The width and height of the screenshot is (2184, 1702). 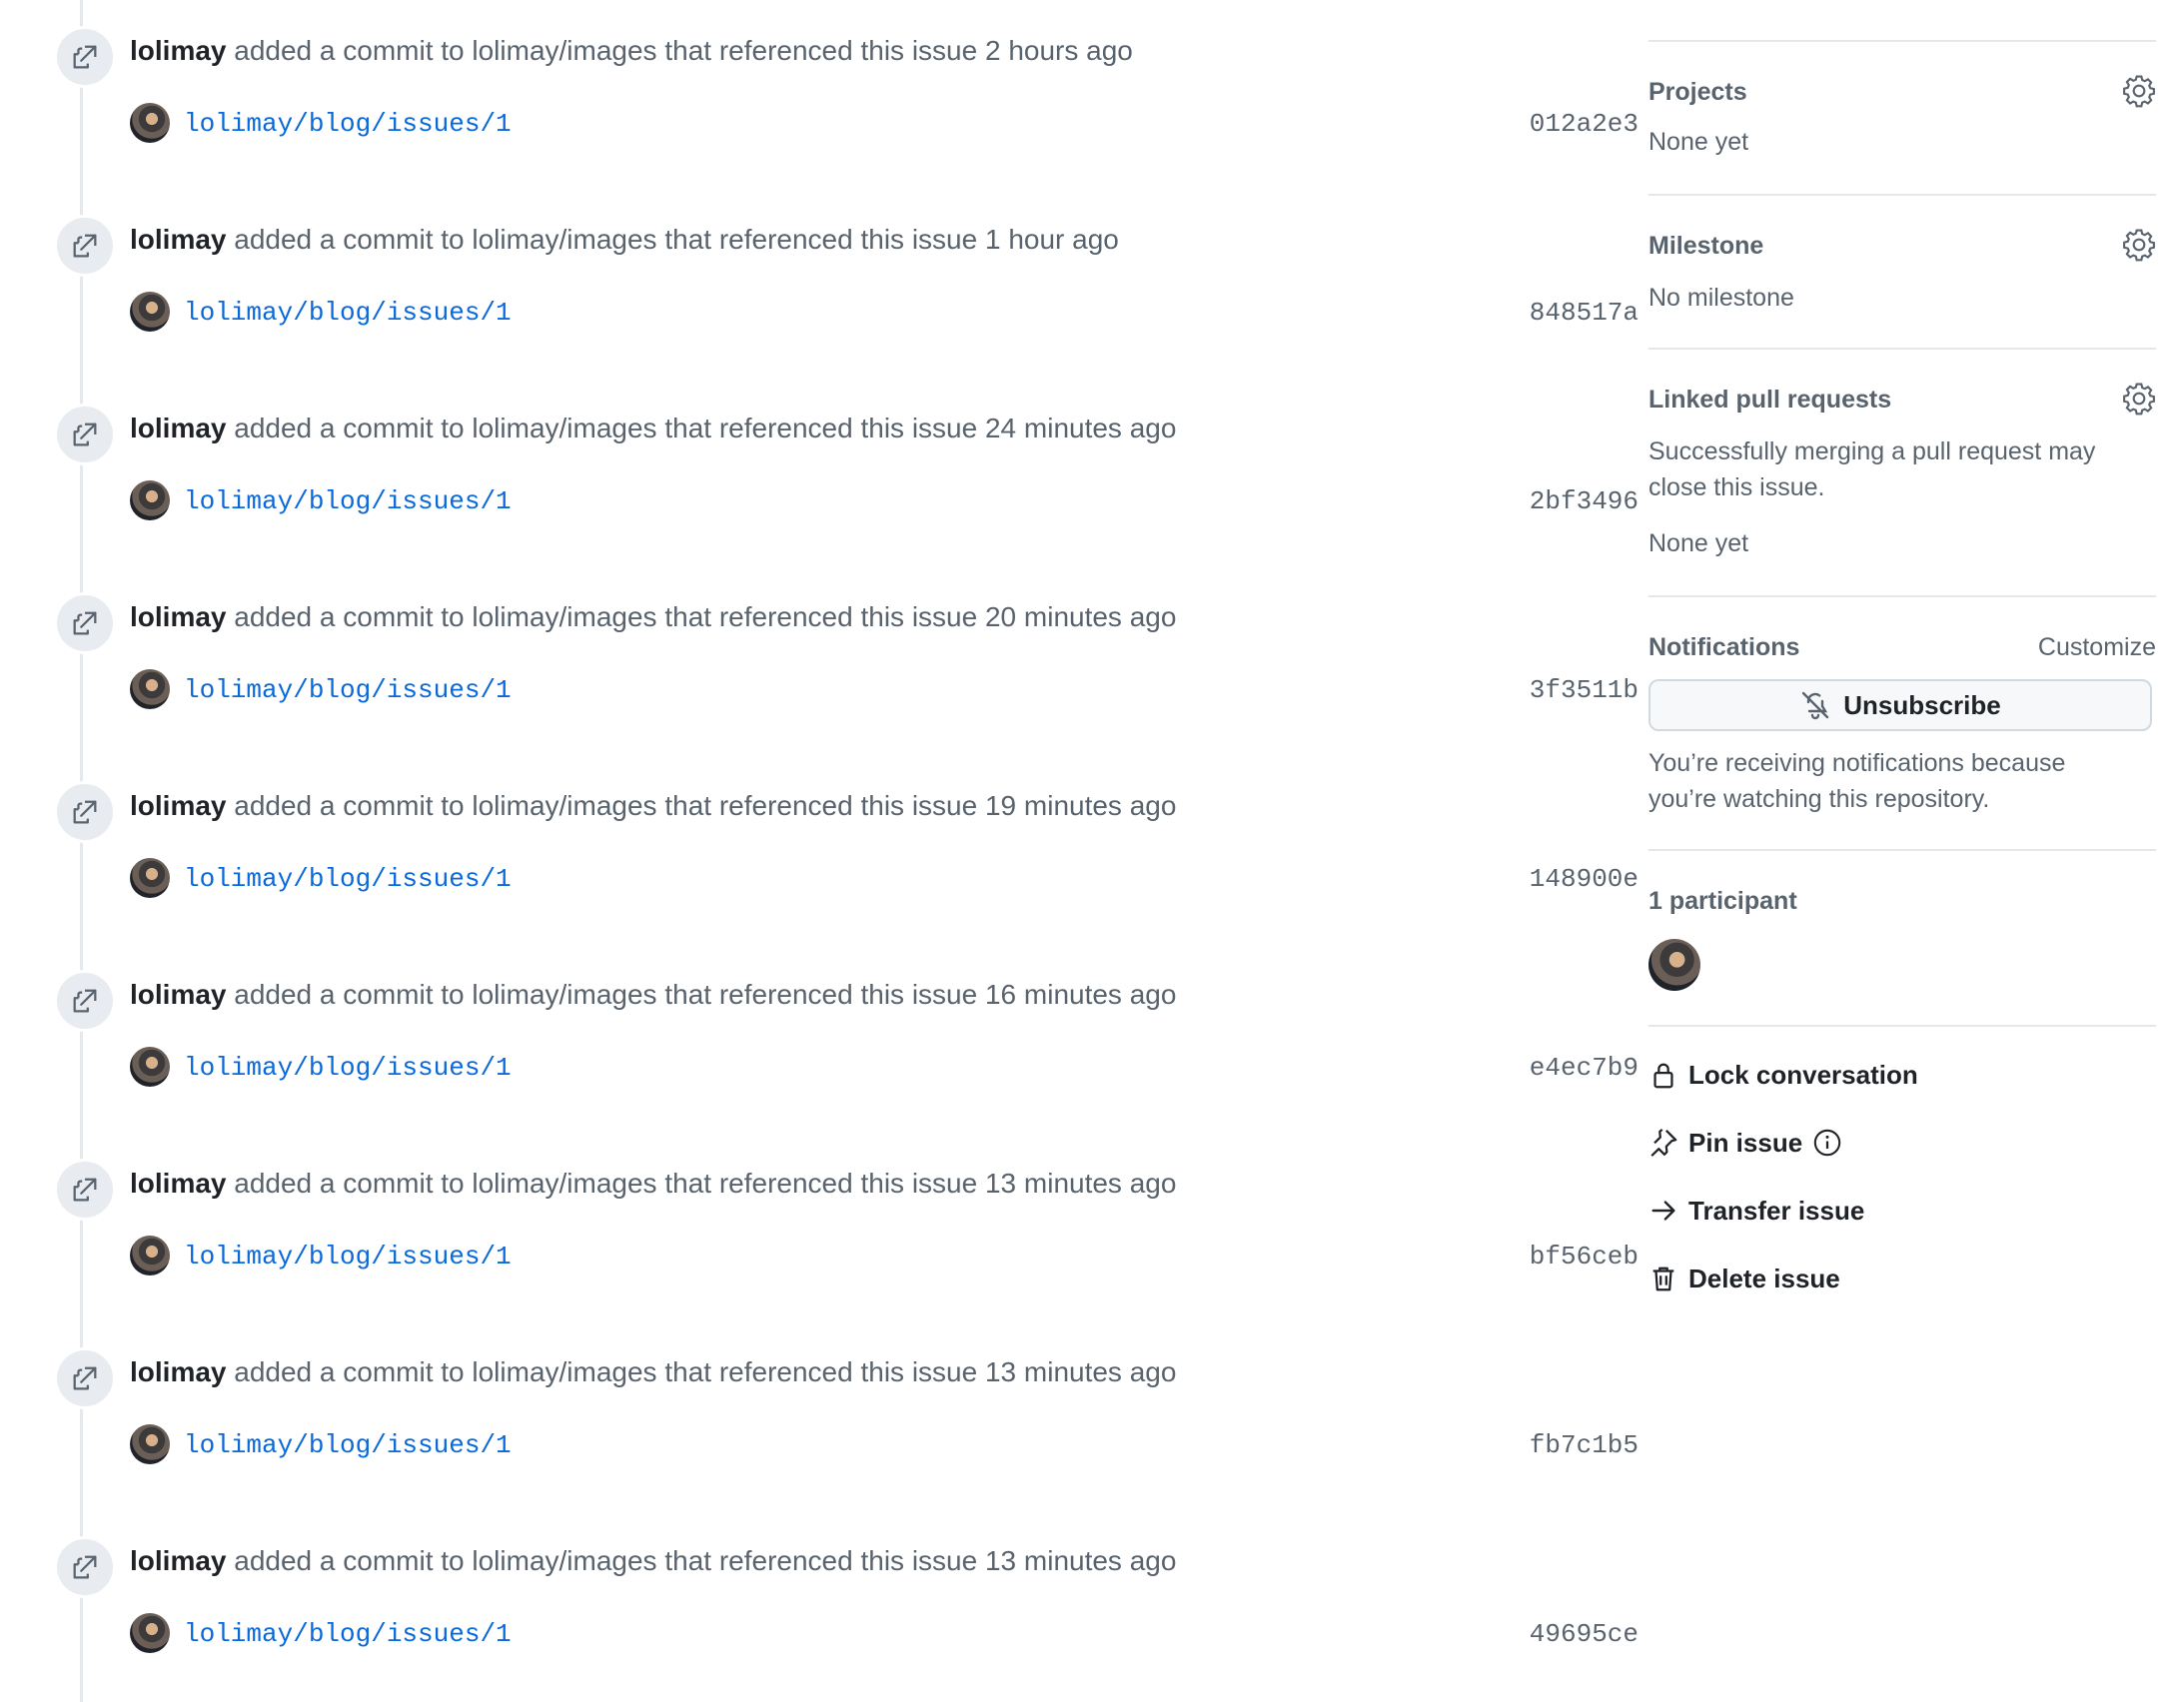 I want to click on lock-conversation-button: Lock conversation, so click(x=1783, y=1075).